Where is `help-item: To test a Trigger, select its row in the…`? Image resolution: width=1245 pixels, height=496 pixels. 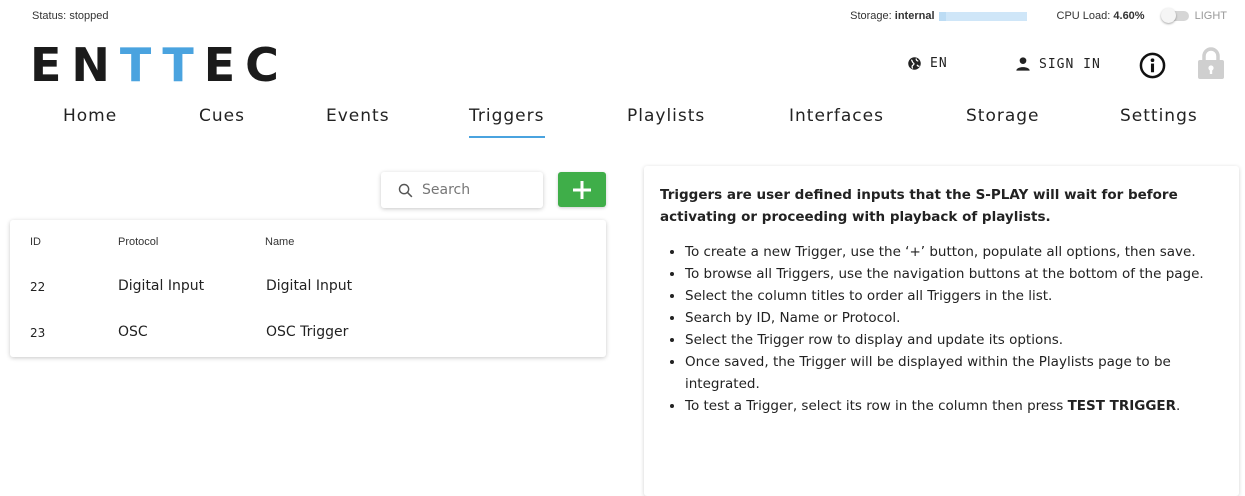 help-item: To test a Trigger, select its row in the… is located at coordinates (954, 406).